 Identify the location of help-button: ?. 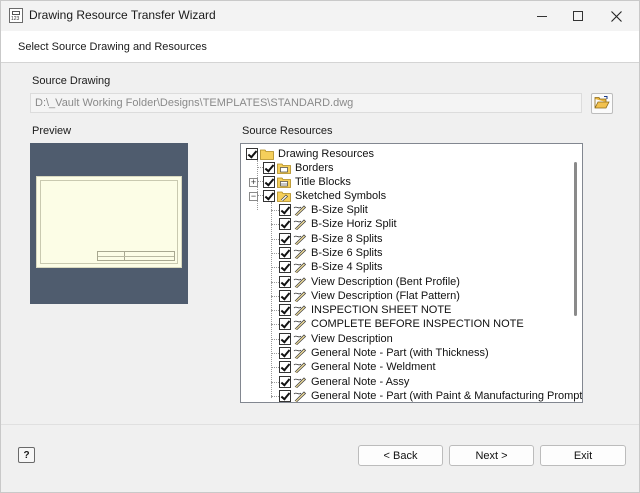
(26, 455).